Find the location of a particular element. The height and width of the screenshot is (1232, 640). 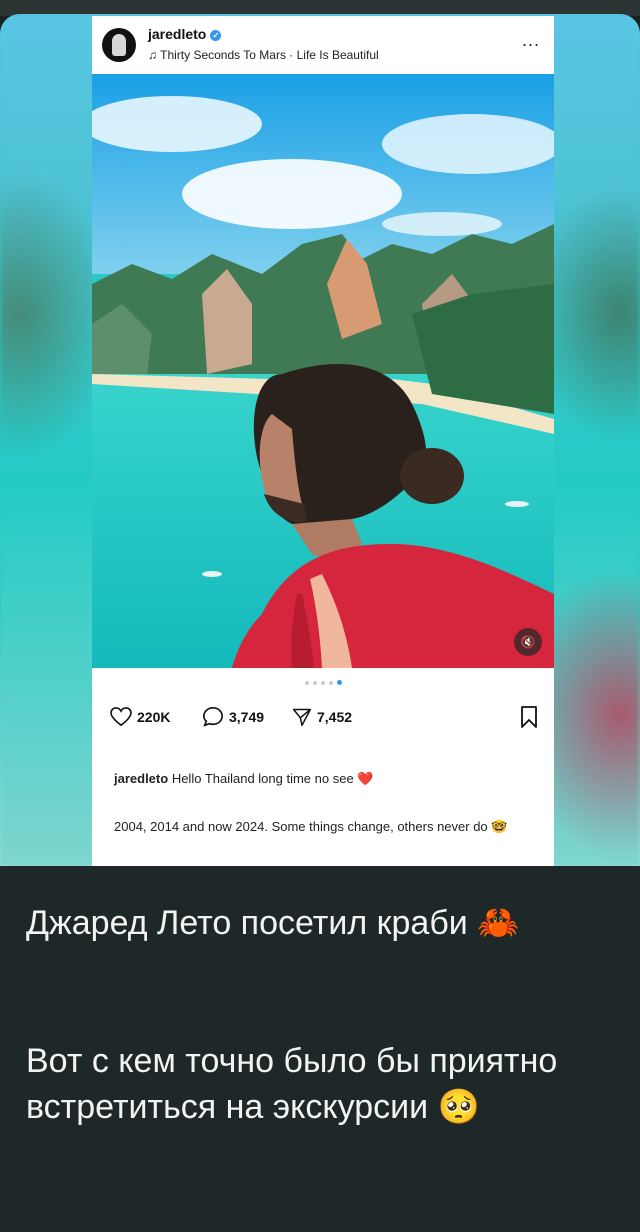

post-username: jaredleto ✓ is located at coordinates (185, 34).